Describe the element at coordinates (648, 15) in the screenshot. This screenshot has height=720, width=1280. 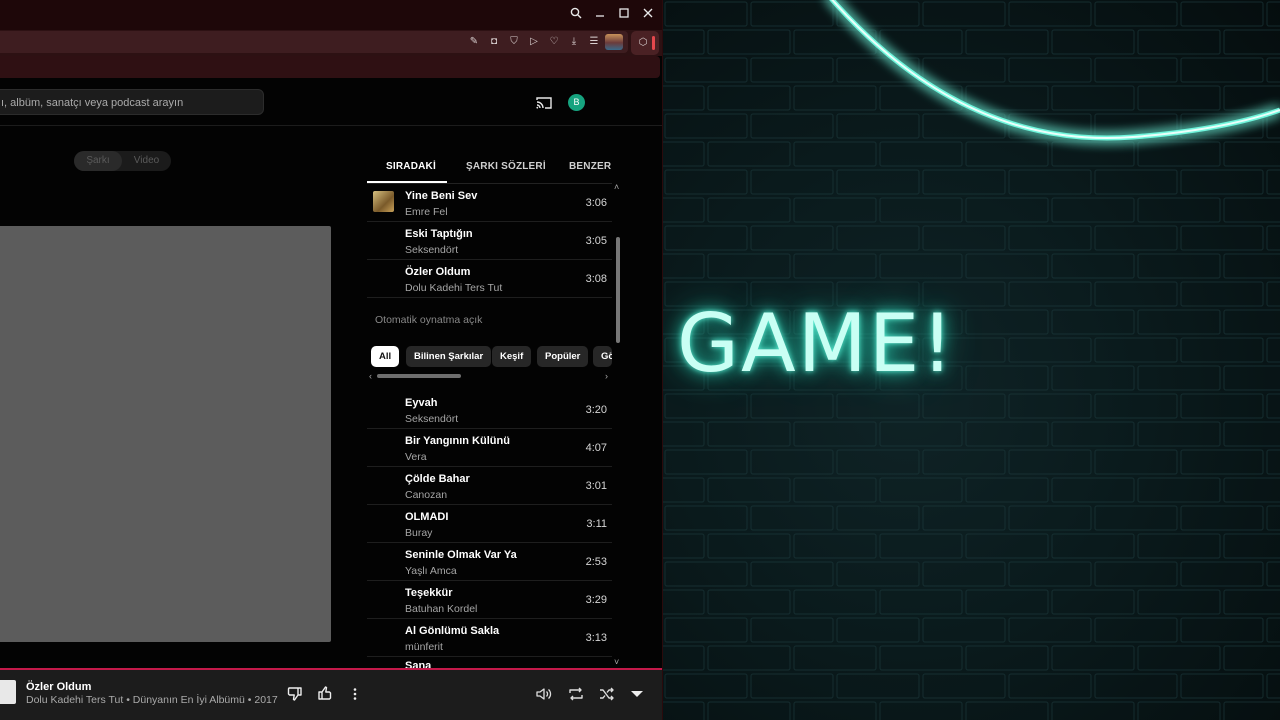
I see `close-icon` at that location.